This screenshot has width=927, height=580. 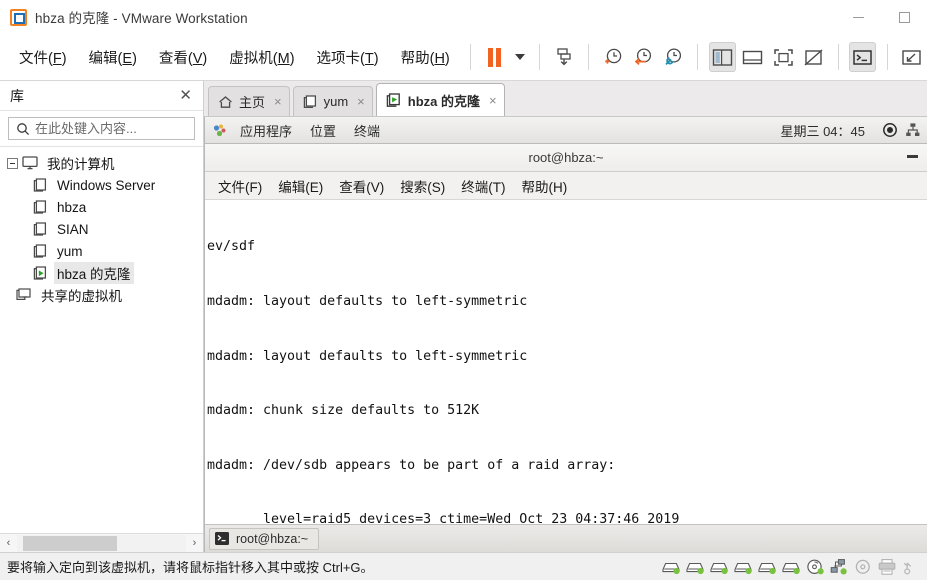 I want to click on tab-yum: yum ×, so click(x=332, y=101).